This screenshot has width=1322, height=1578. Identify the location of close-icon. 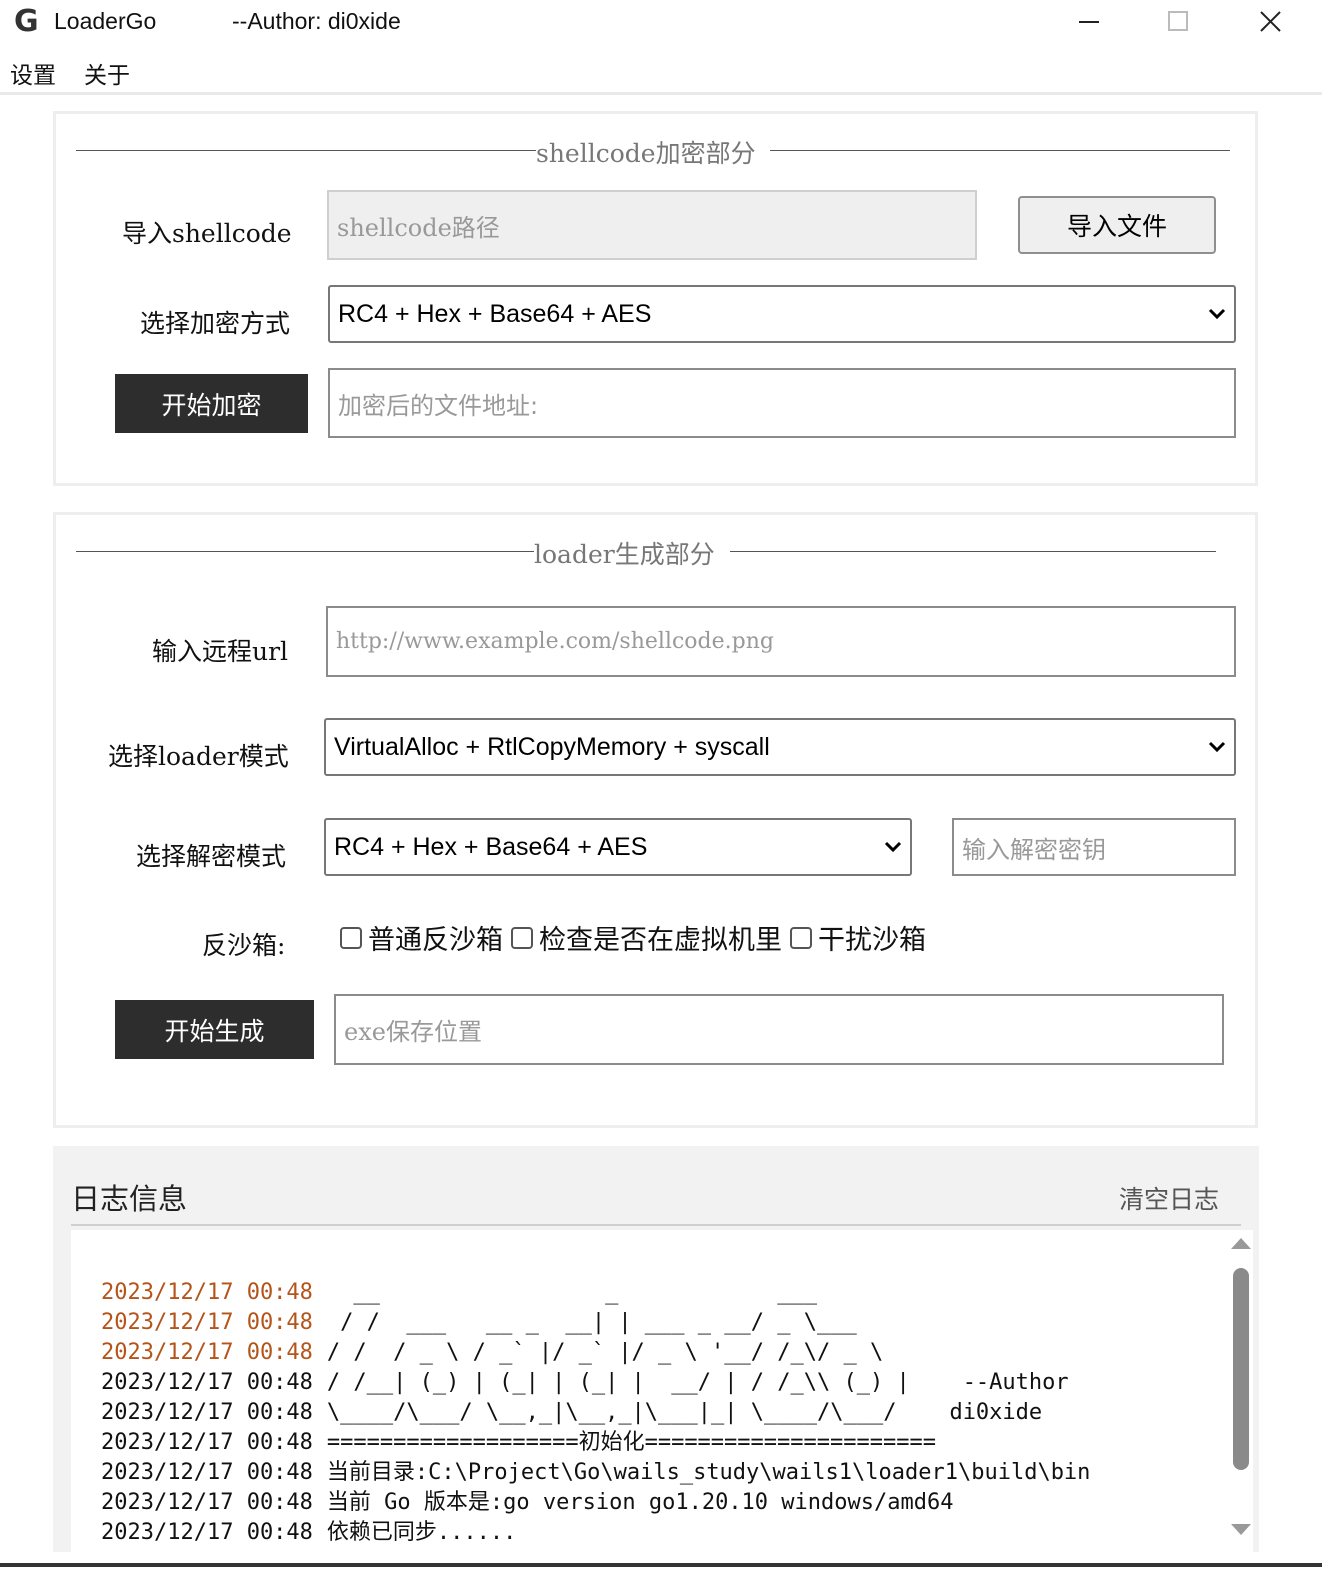
(1270, 21).